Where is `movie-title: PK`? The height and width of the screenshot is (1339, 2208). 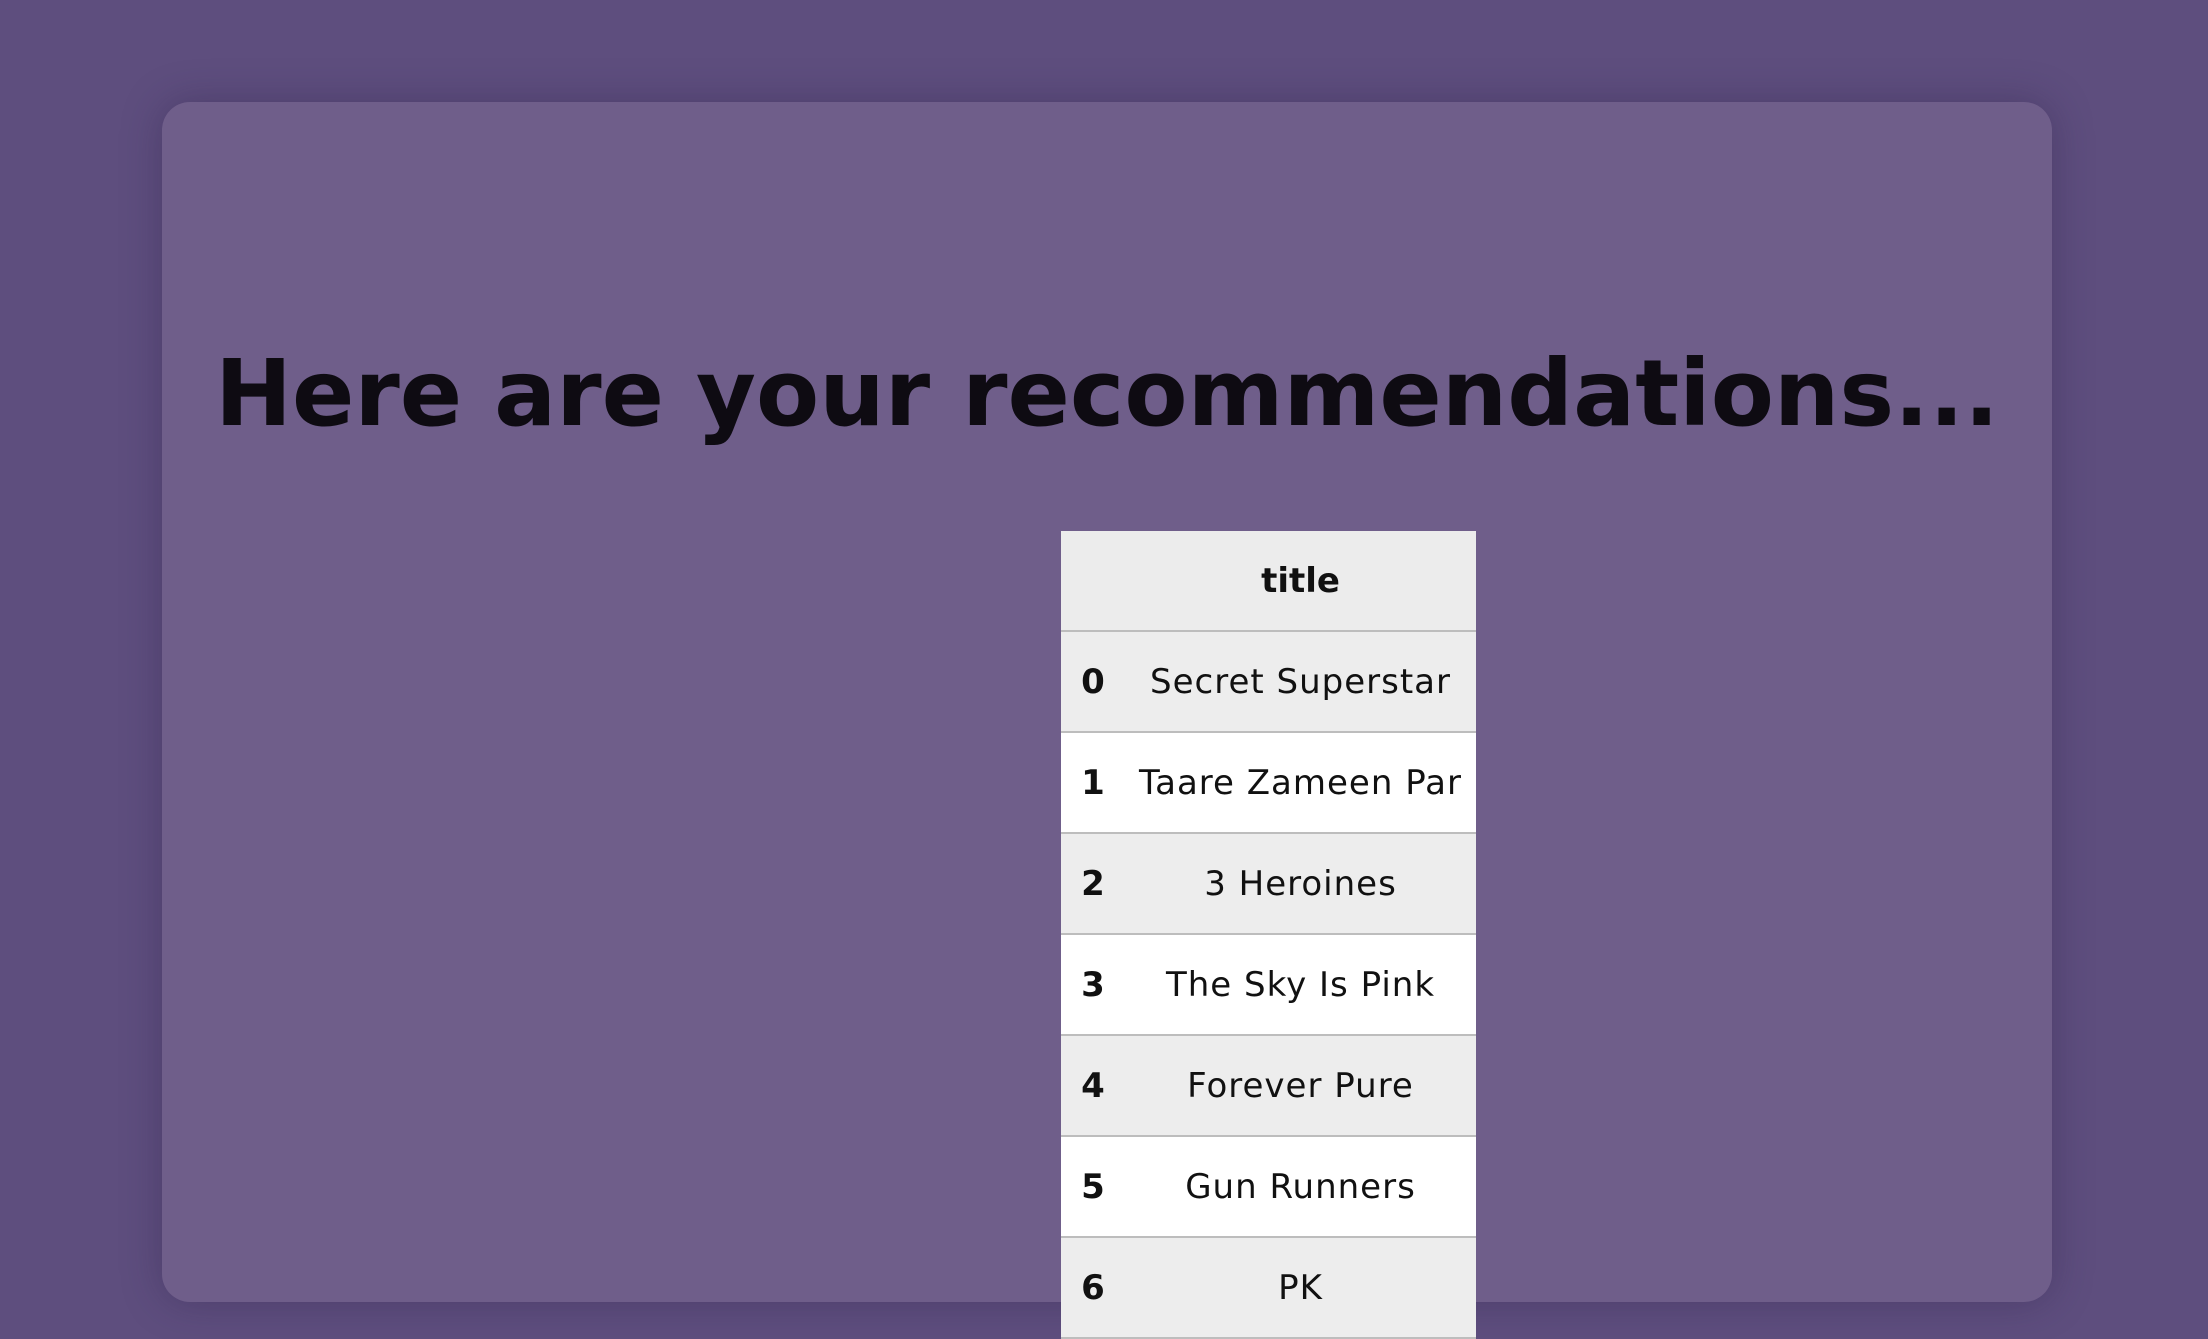
movie-title: PK is located at coordinates (1300, 1288).